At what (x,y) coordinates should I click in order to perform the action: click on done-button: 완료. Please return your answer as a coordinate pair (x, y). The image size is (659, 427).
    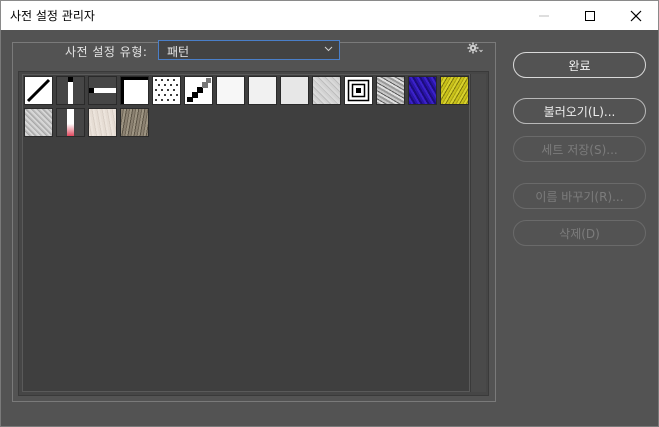
    Looking at the image, I should click on (579, 65).